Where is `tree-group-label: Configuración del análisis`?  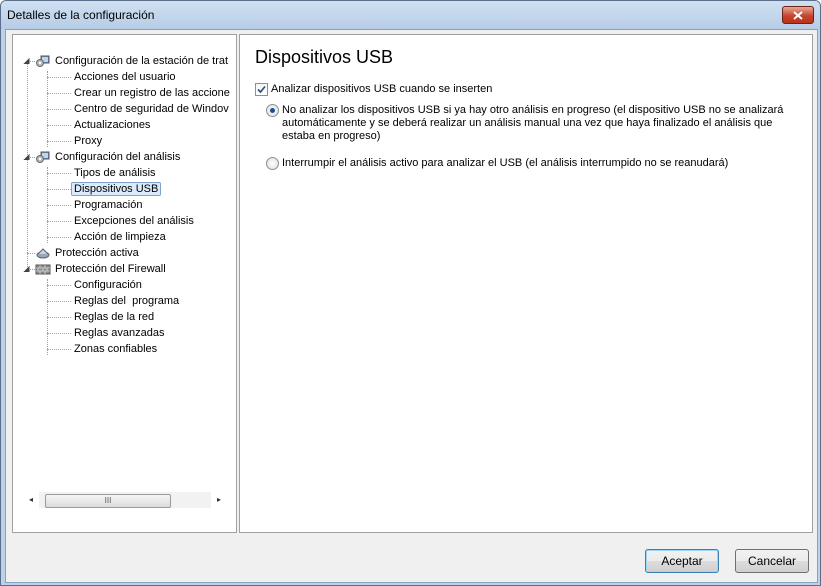 tree-group-label: Configuración del análisis is located at coordinates (118, 157).